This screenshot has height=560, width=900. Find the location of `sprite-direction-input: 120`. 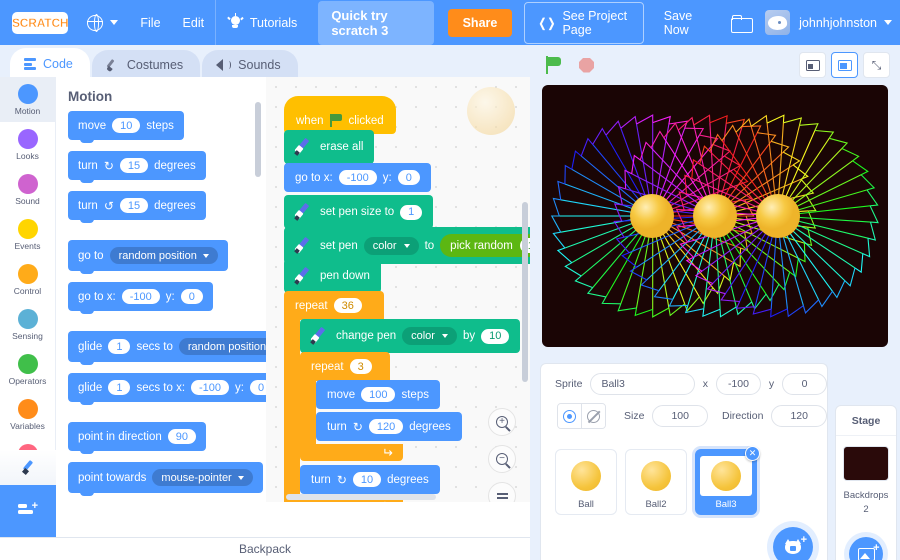

sprite-direction-input: 120 is located at coordinates (799, 416).